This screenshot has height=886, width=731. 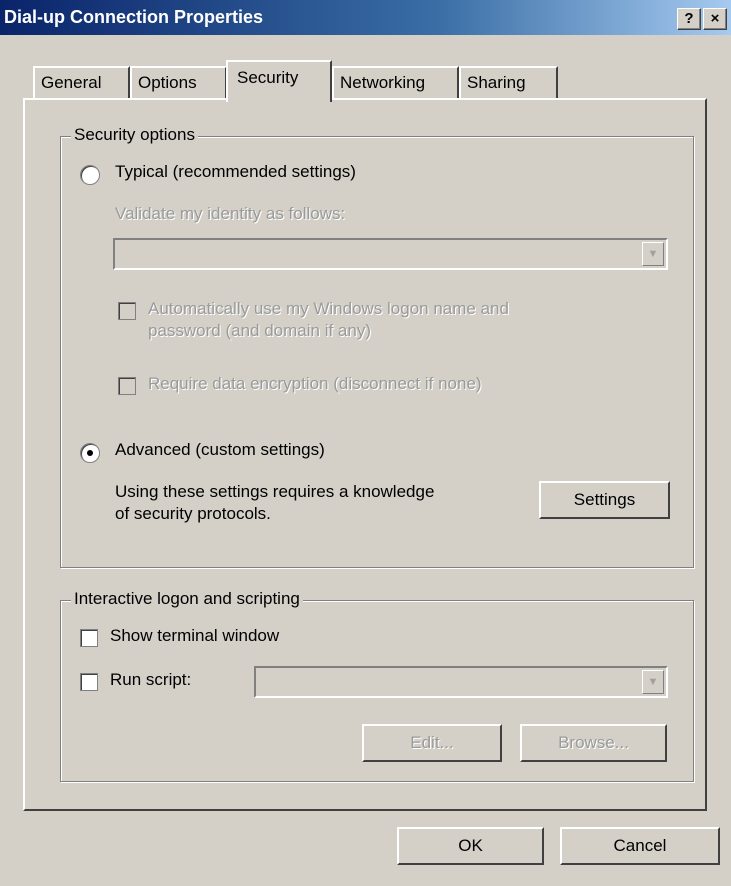 What do you see at coordinates (461, 682) in the screenshot?
I see `run-script-dropdown: ▼` at bounding box center [461, 682].